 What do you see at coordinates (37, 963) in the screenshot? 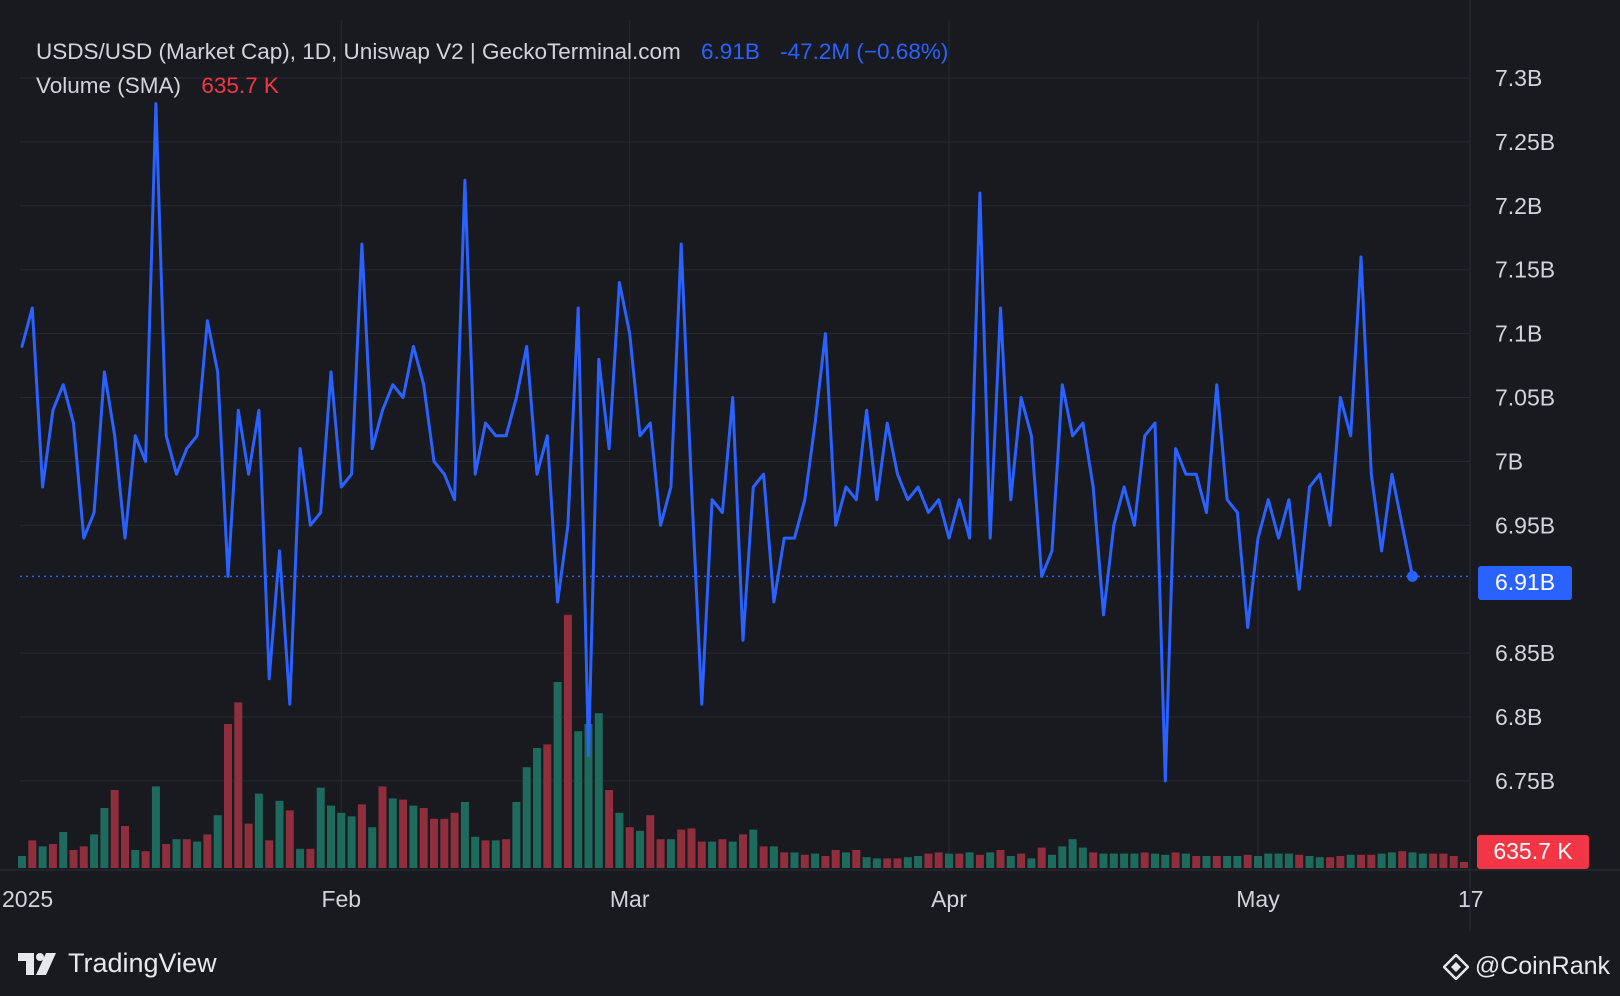
I see `tradingview-icon` at bounding box center [37, 963].